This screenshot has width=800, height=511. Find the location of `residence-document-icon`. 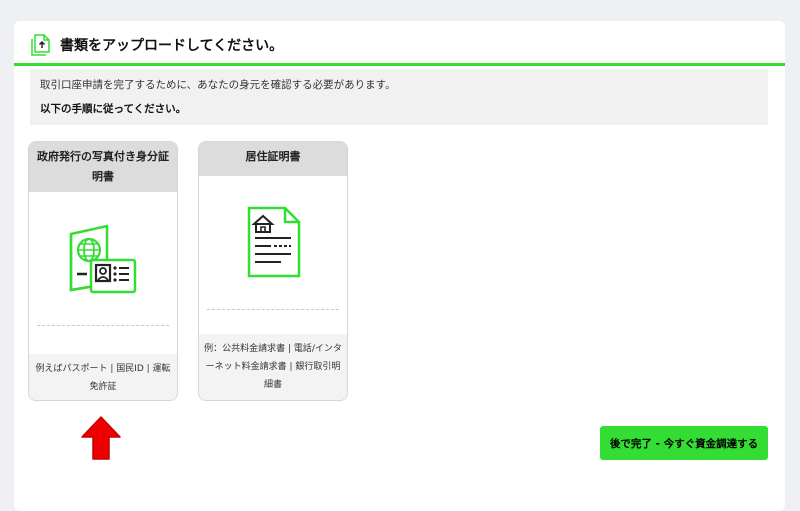

residence-document-icon is located at coordinates (273, 242).